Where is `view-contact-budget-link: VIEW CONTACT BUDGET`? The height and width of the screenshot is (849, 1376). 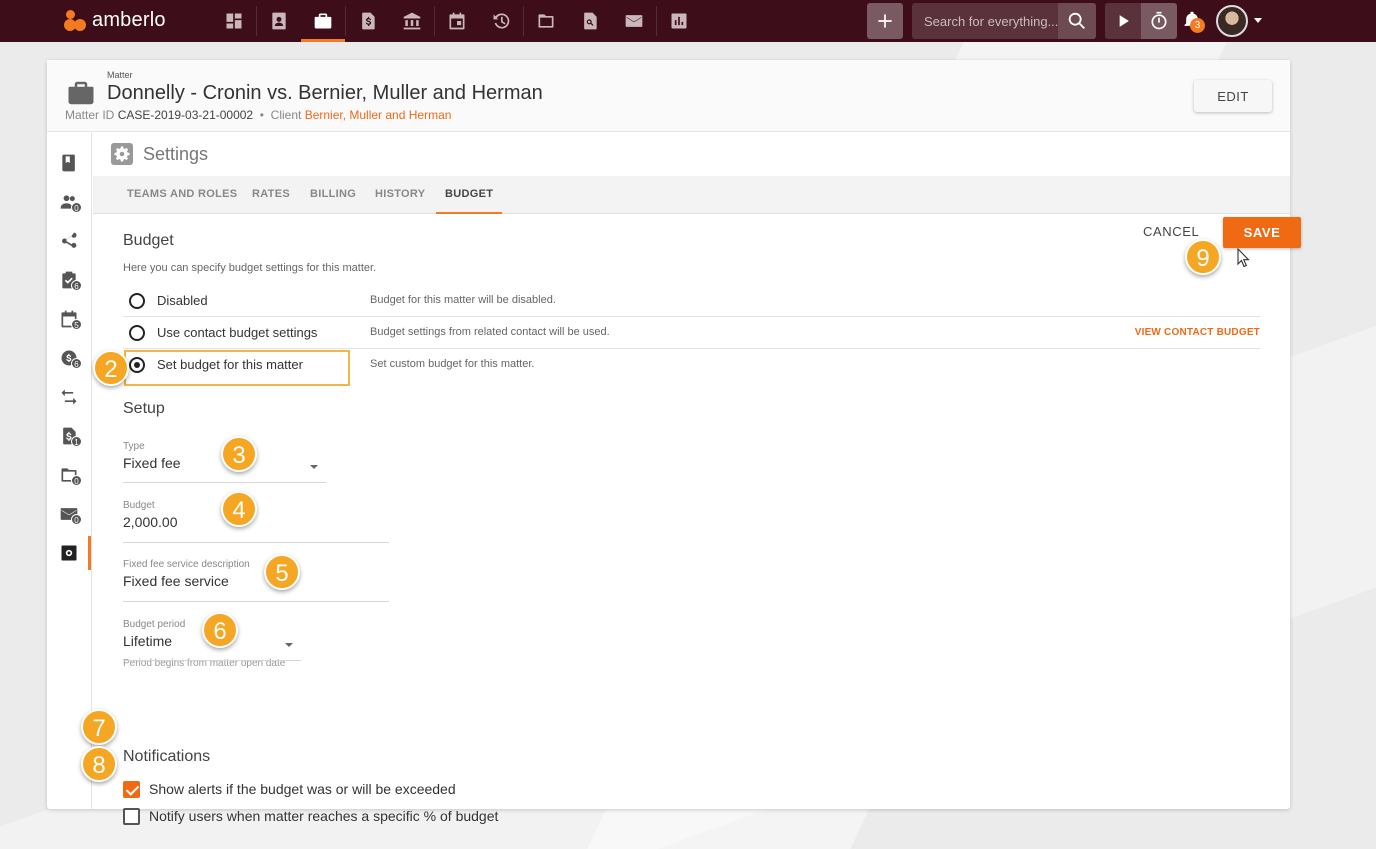
view-contact-budget-link: VIEW CONTACT BUDGET is located at coordinates (1197, 332).